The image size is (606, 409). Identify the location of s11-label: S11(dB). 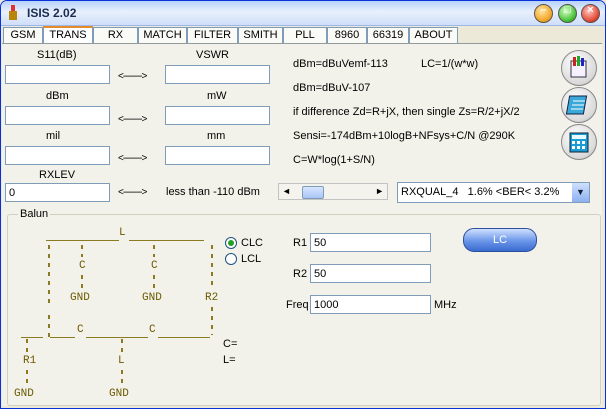
(57, 55).